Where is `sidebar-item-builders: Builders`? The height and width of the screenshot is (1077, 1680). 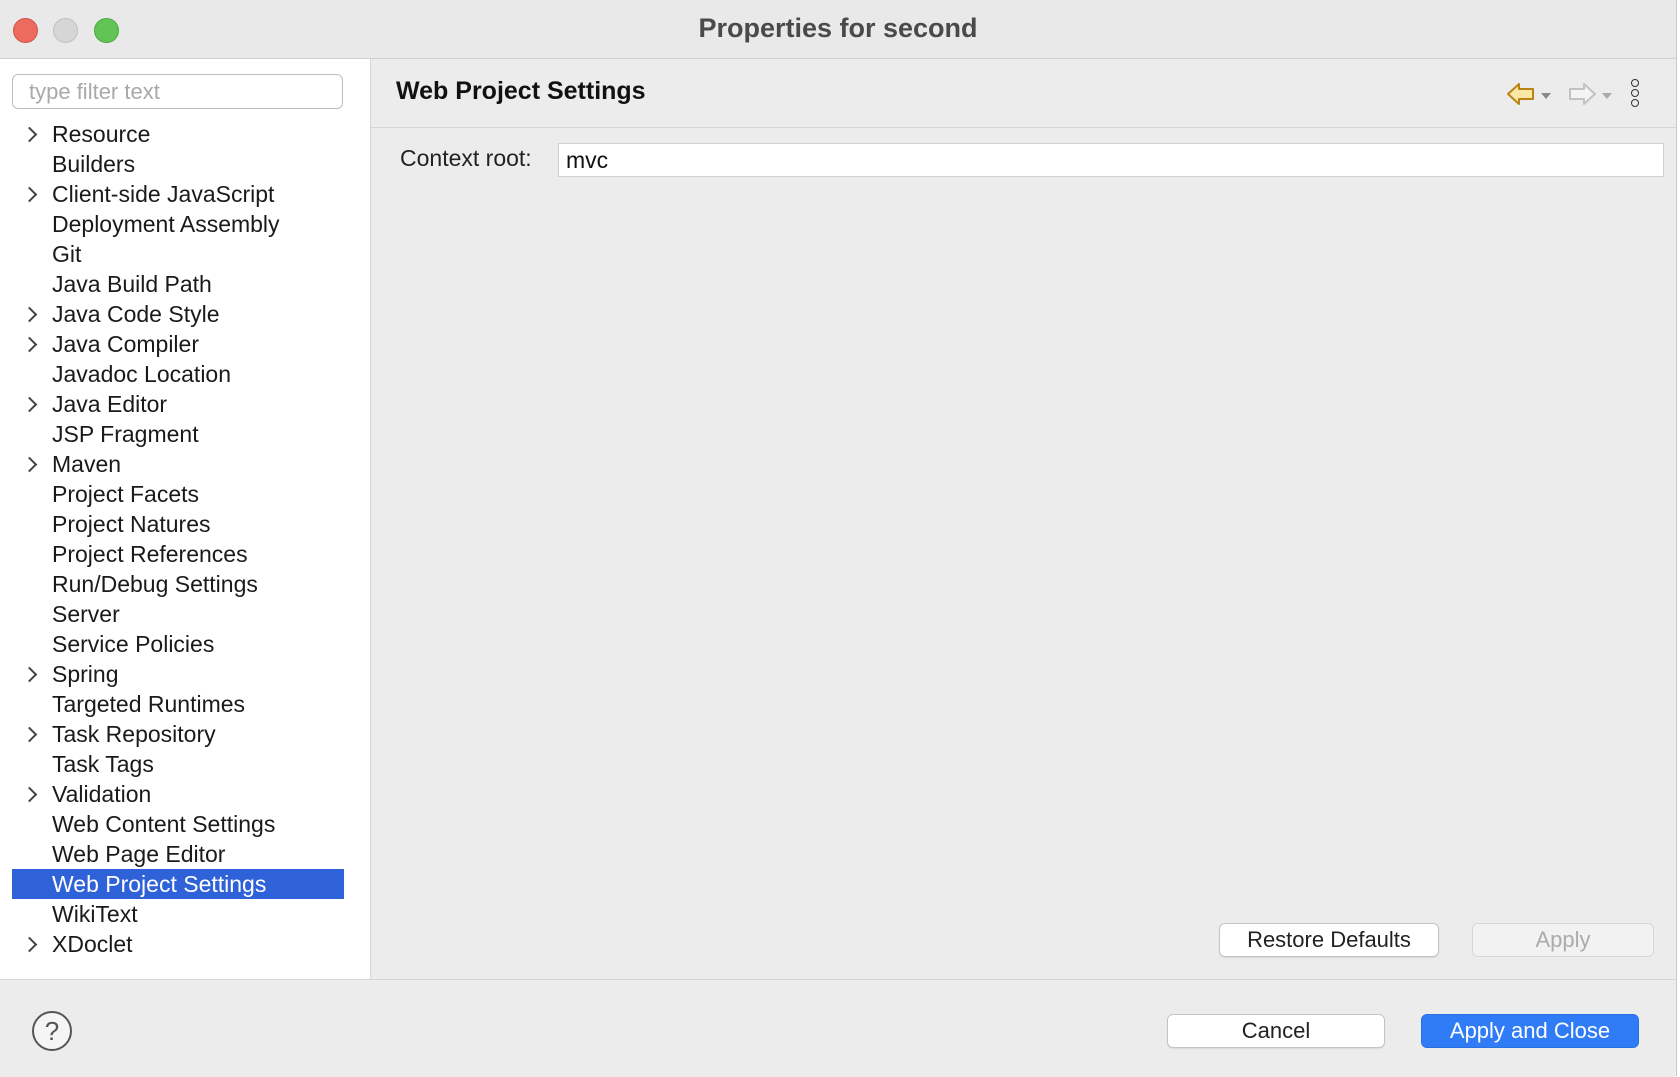
sidebar-item-builders: Builders is located at coordinates (178, 164).